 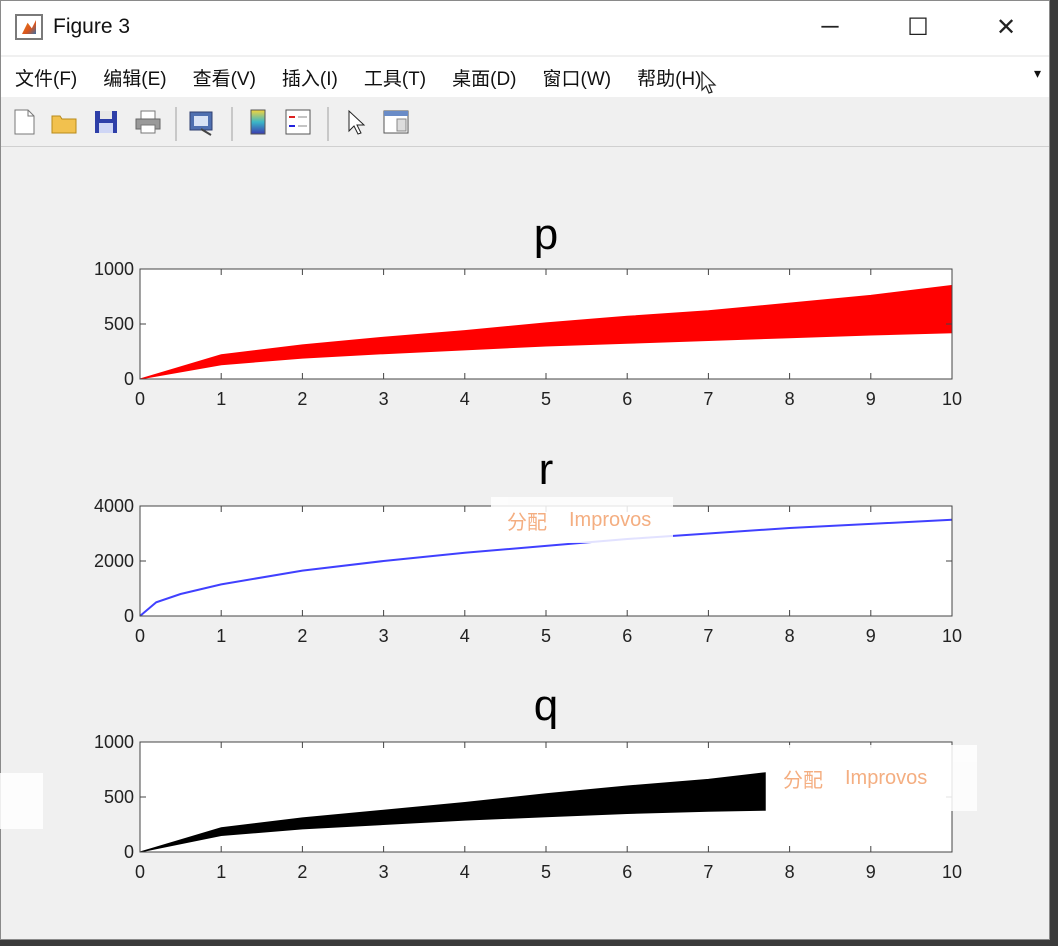 What do you see at coordinates (396, 122) in the screenshot?
I see `property-inspector-icon` at bounding box center [396, 122].